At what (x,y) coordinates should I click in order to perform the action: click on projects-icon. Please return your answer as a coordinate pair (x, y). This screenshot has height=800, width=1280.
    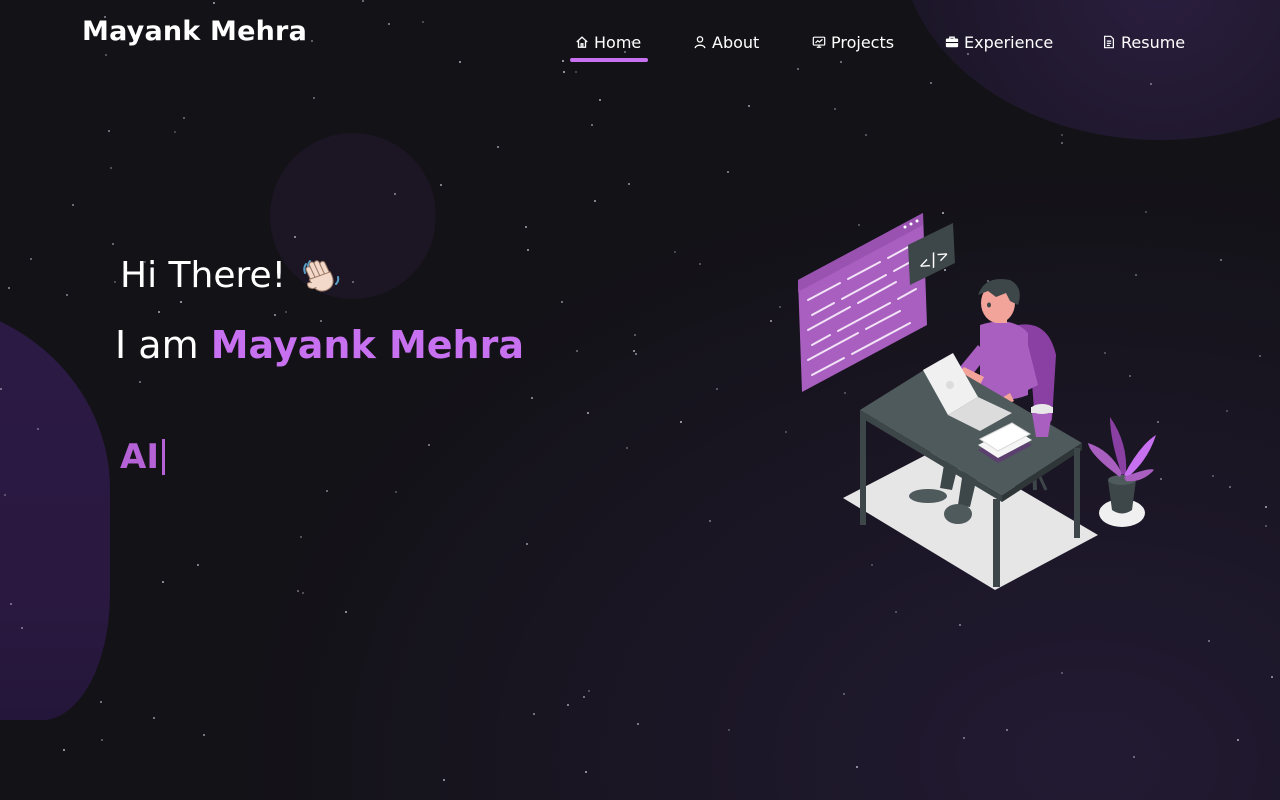
    Looking at the image, I should click on (819, 42).